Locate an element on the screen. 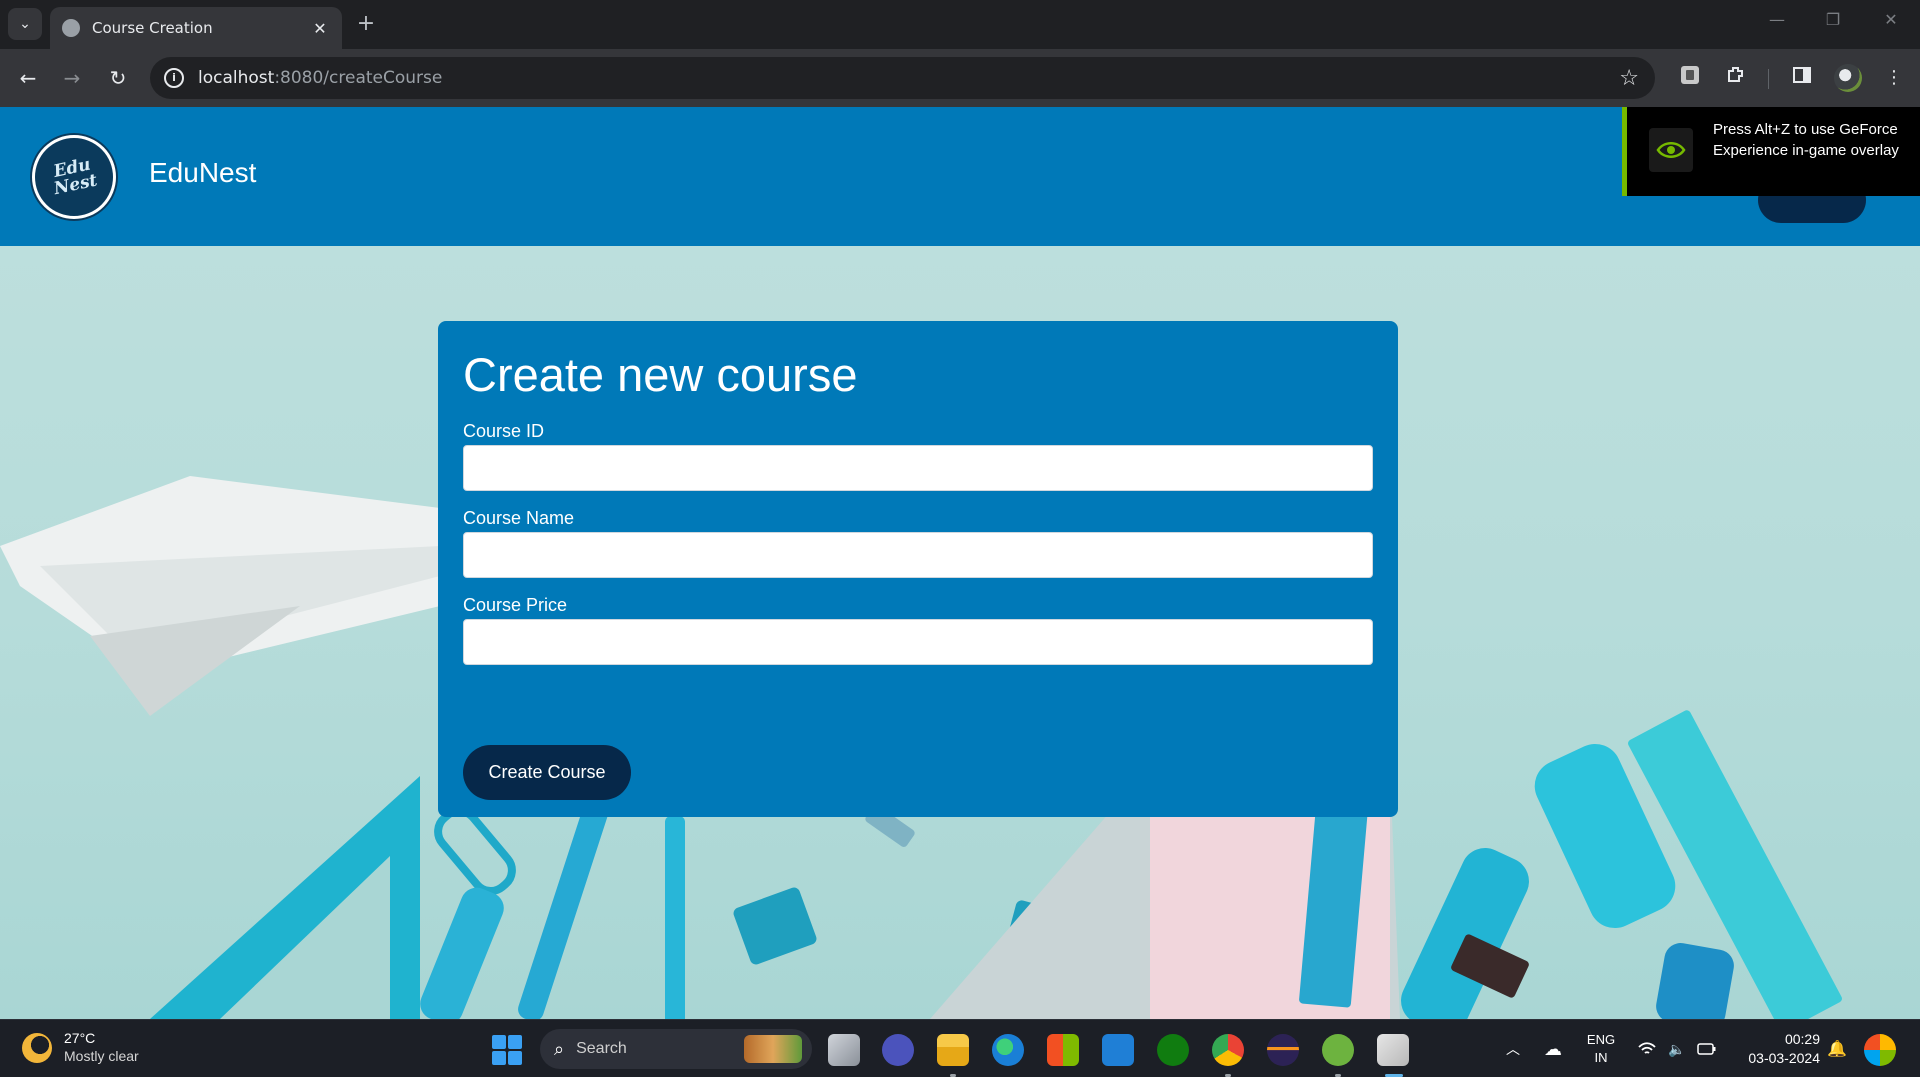 Image resolution: width=1920 pixels, height=1077 pixels. course-name-input is located at coordinates (918, 555).